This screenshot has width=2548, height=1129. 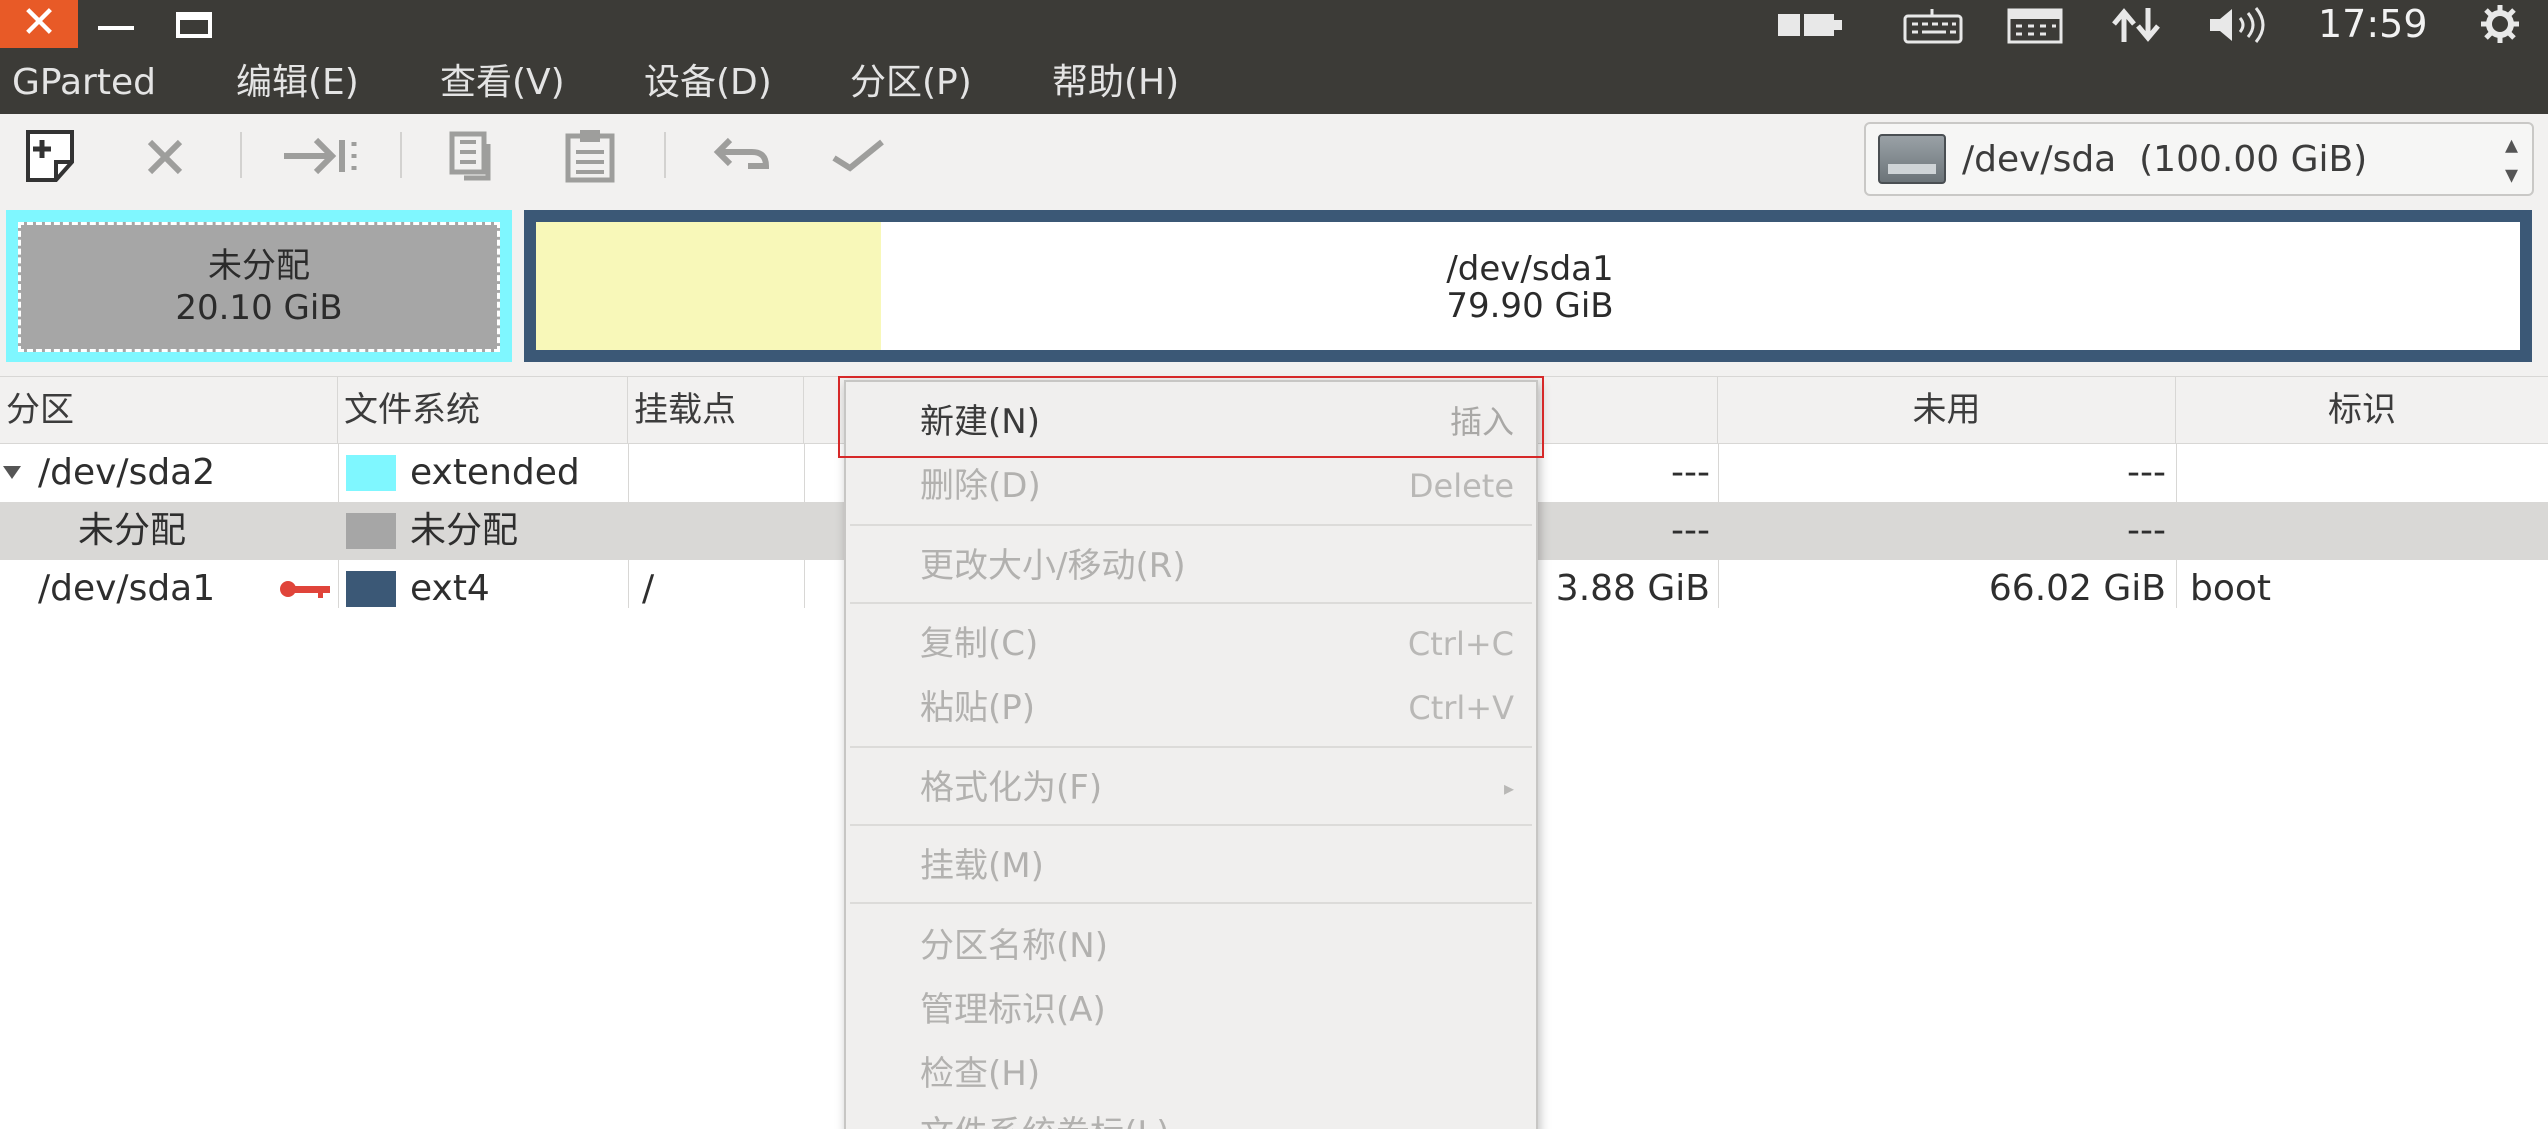 I want to click on column-header-unused: 未用, so click(x=1947, y=410).